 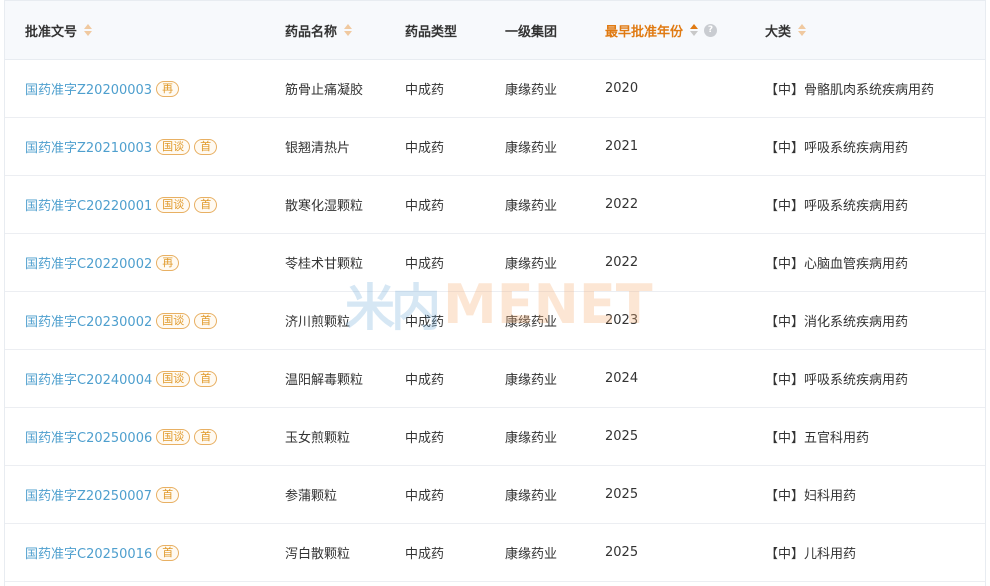 I want to click on header-group: 一级集团, so click(x=531, y=30).